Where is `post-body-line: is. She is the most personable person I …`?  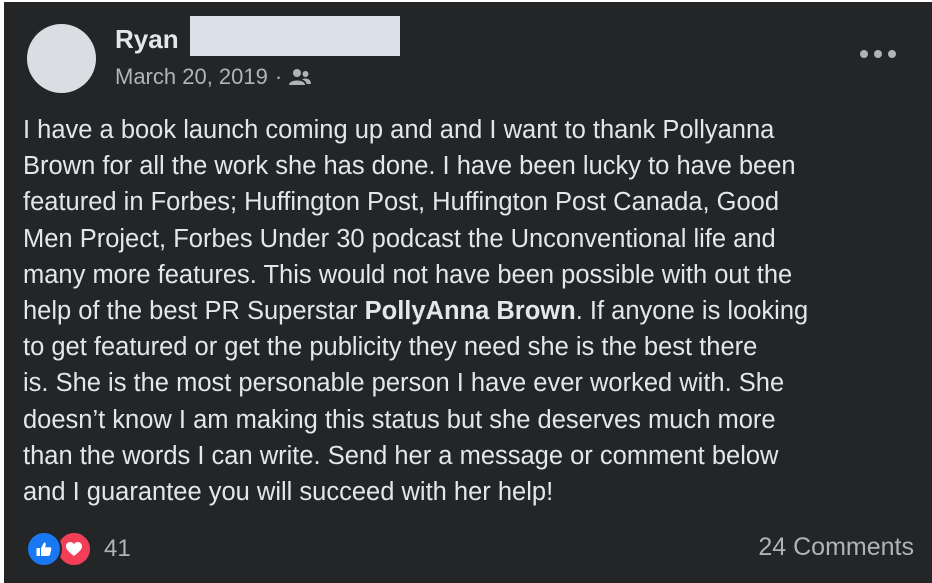
post-body-line: is. She is the most personable person I … is located at coordinates (404, 383).